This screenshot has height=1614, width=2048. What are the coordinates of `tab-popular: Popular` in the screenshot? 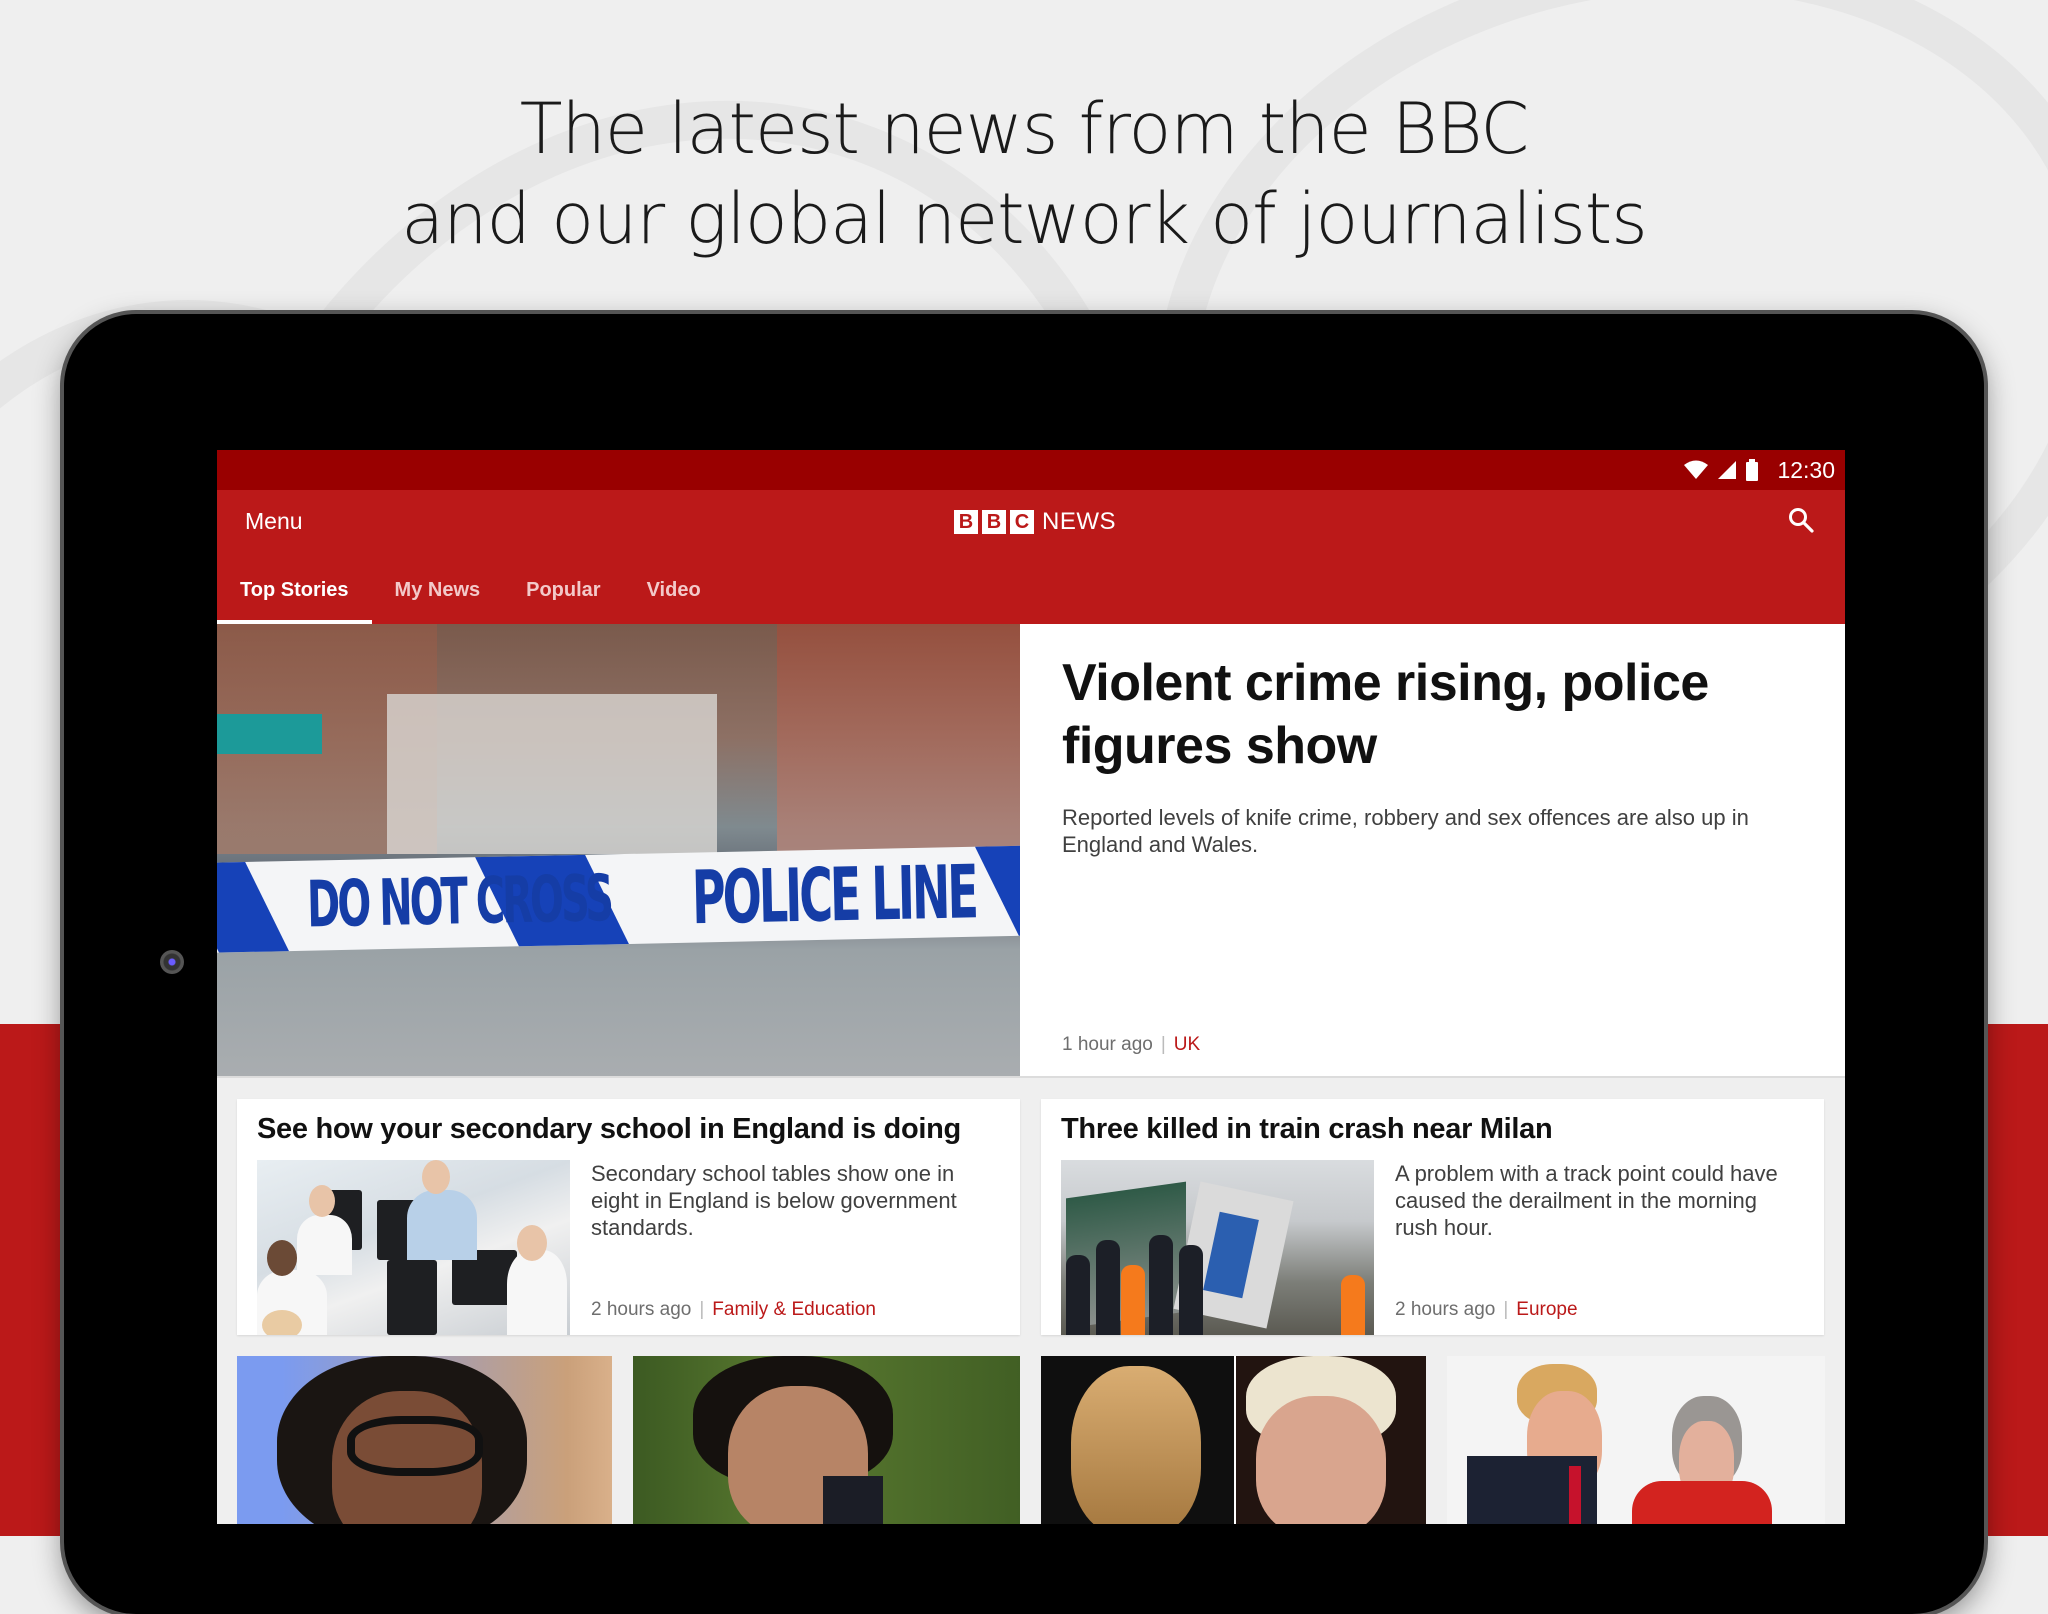 It's located at (563, 601).